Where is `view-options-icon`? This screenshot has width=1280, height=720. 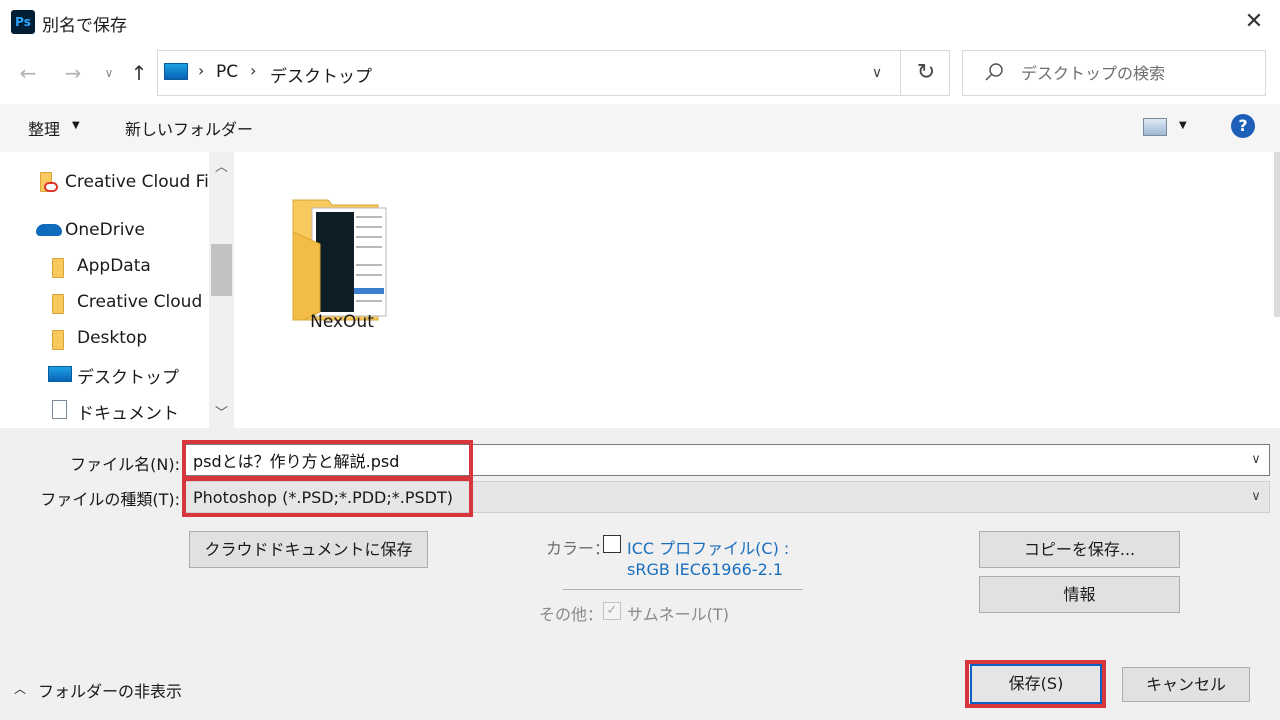
view-options-icon is located at coordinates (1155, 127).